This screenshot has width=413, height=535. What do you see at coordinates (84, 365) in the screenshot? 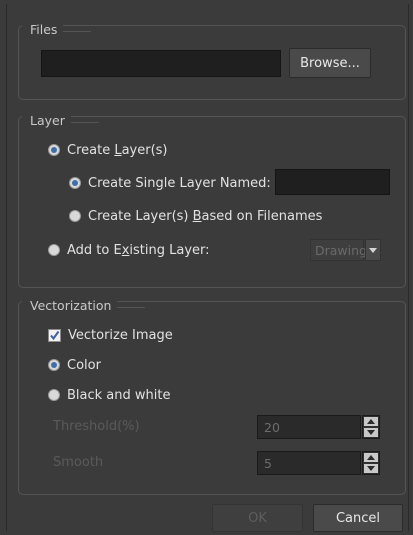
I see `color-label: Color` at bounding box center [84, 365].